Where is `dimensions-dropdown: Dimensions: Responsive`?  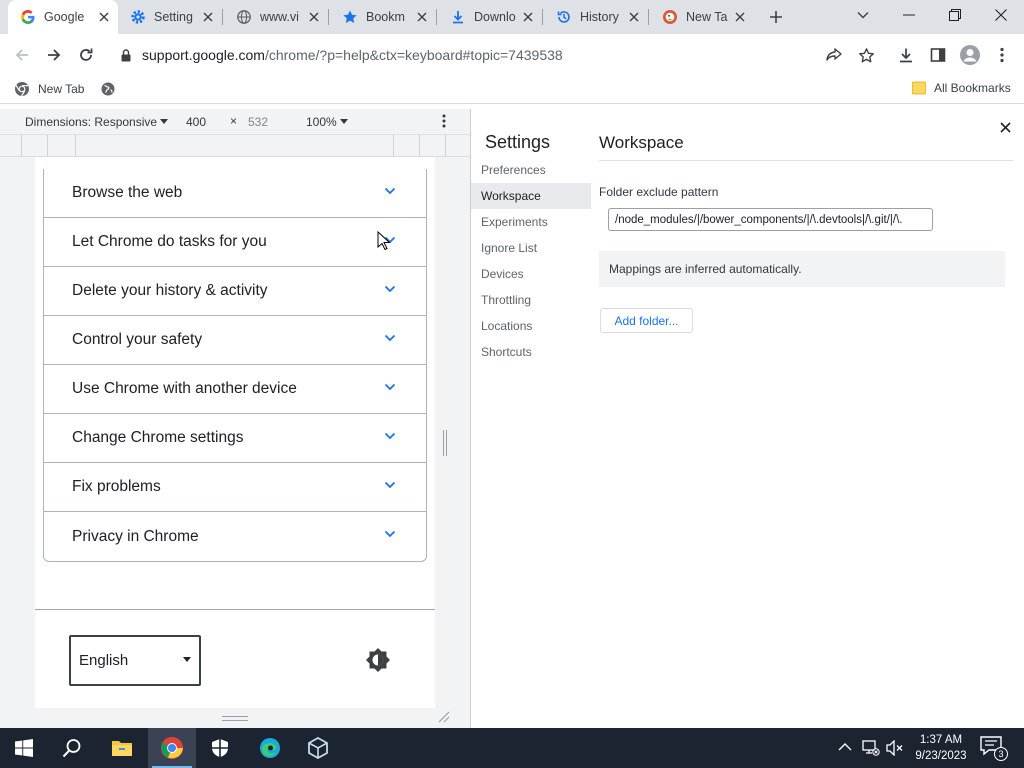 dimensions-dropdown: Dimensions: Responsive is located at coordinates (97, 122).